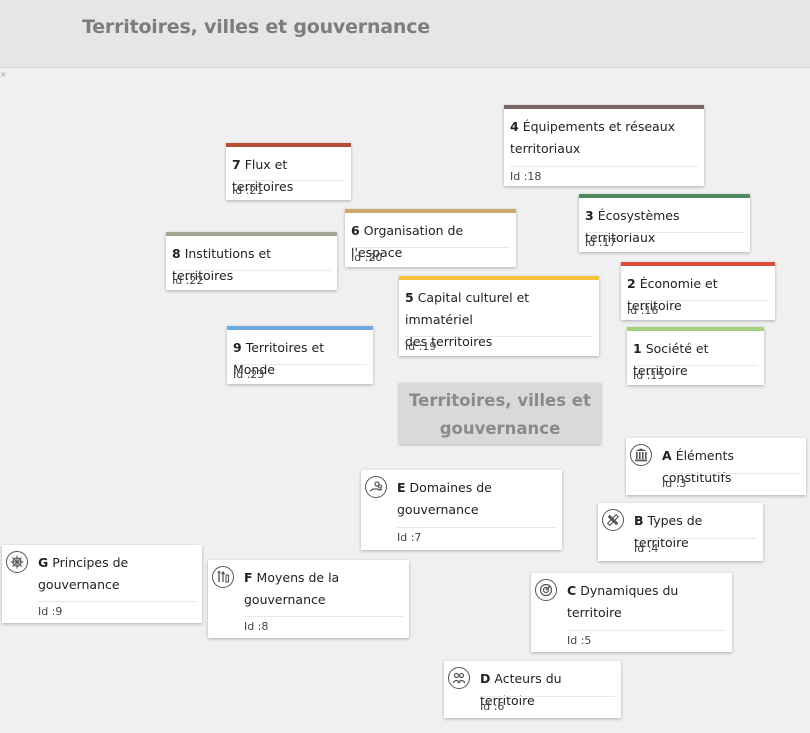  I want to click on pencil-ruler-icon, so click(613, 520).